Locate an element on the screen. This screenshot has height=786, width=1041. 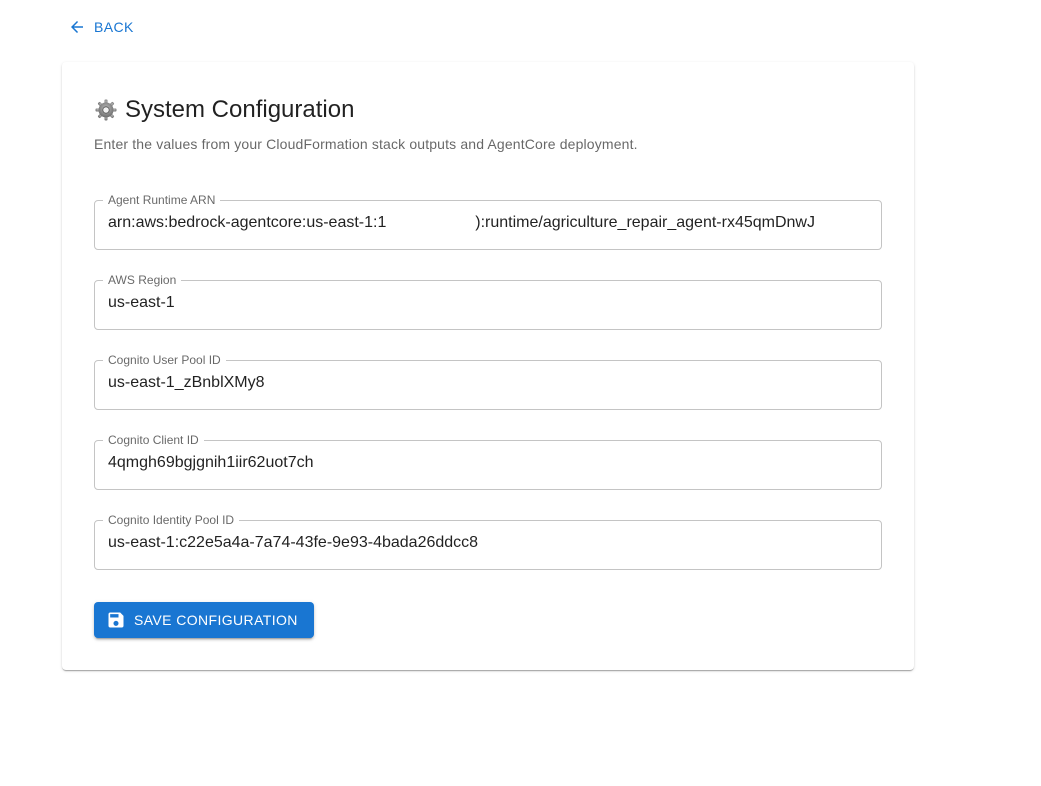
cognito-identity-pool-id-field: Cognito Identity Pool ID is located at coordinates (488, 542).